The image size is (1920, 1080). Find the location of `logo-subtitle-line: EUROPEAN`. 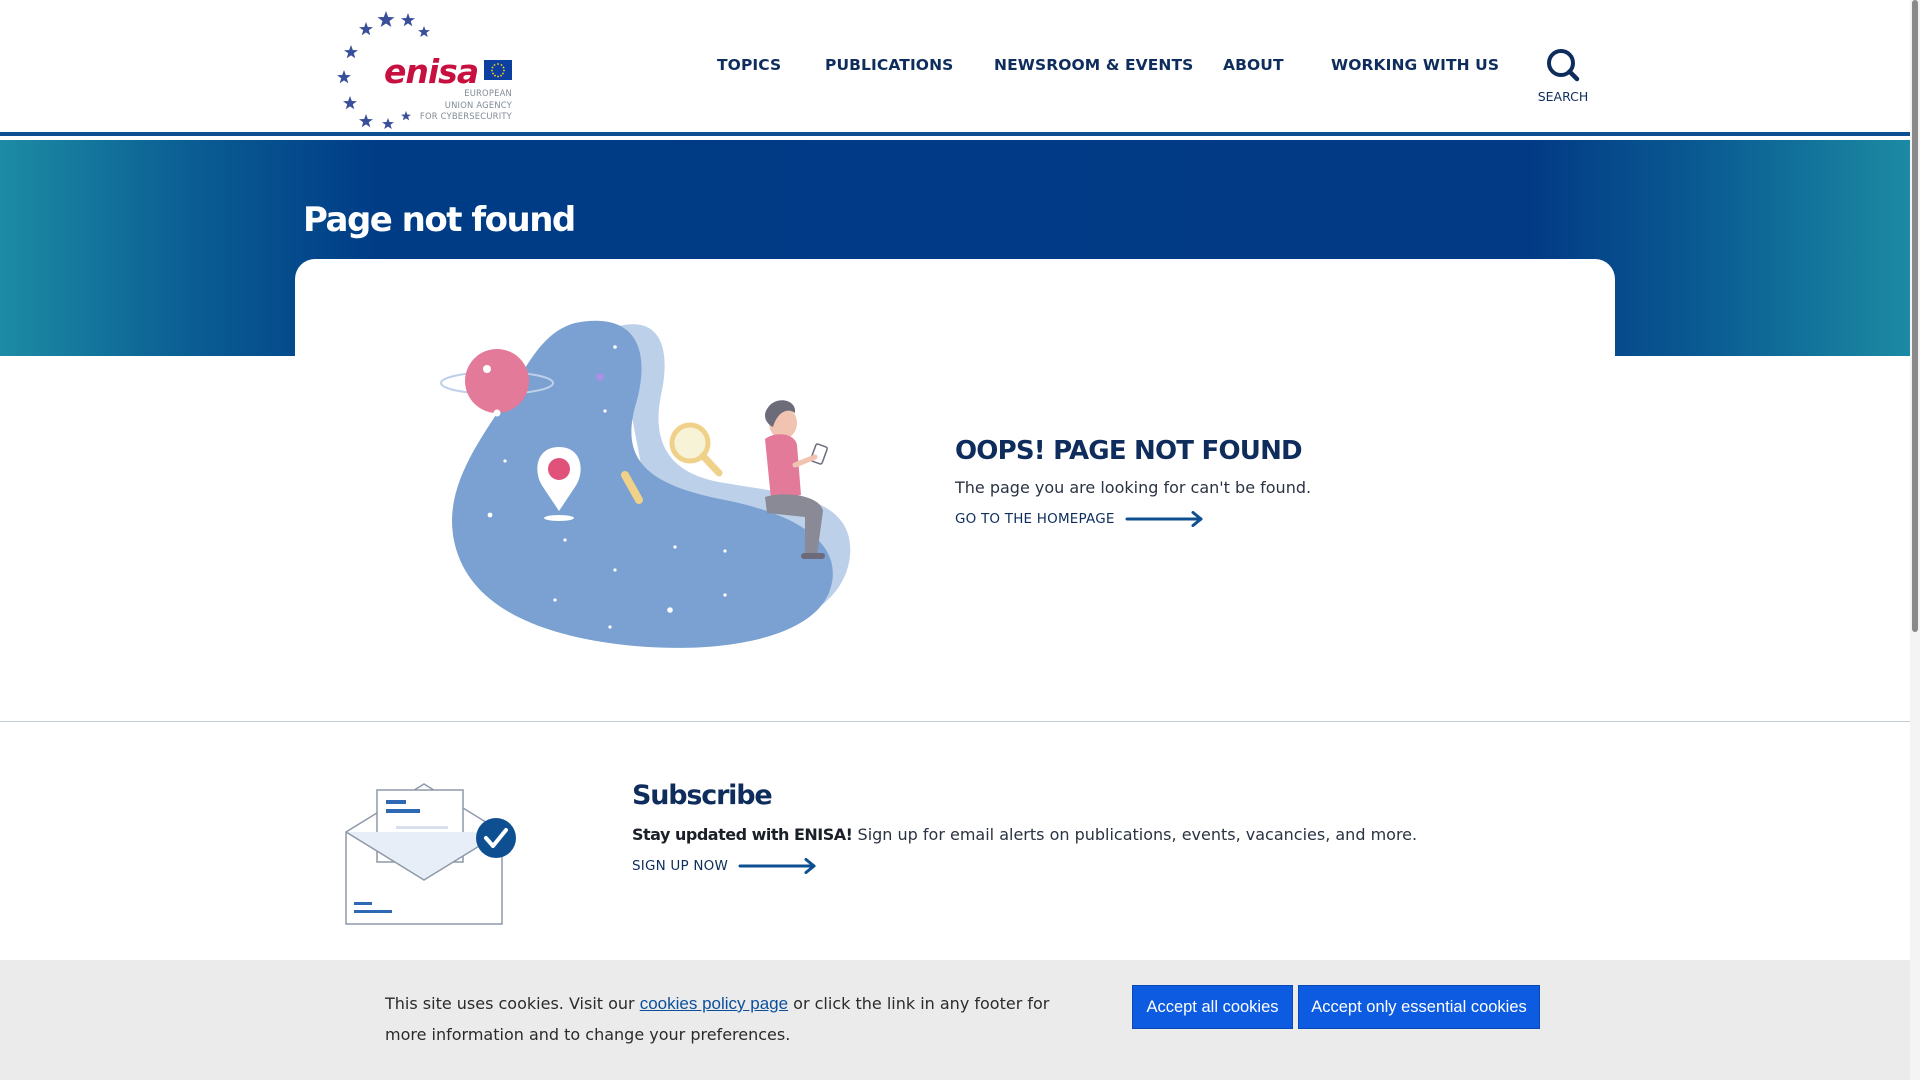

logo-subtitle-line: EUROPEAN is located at coordinates (488, 93).